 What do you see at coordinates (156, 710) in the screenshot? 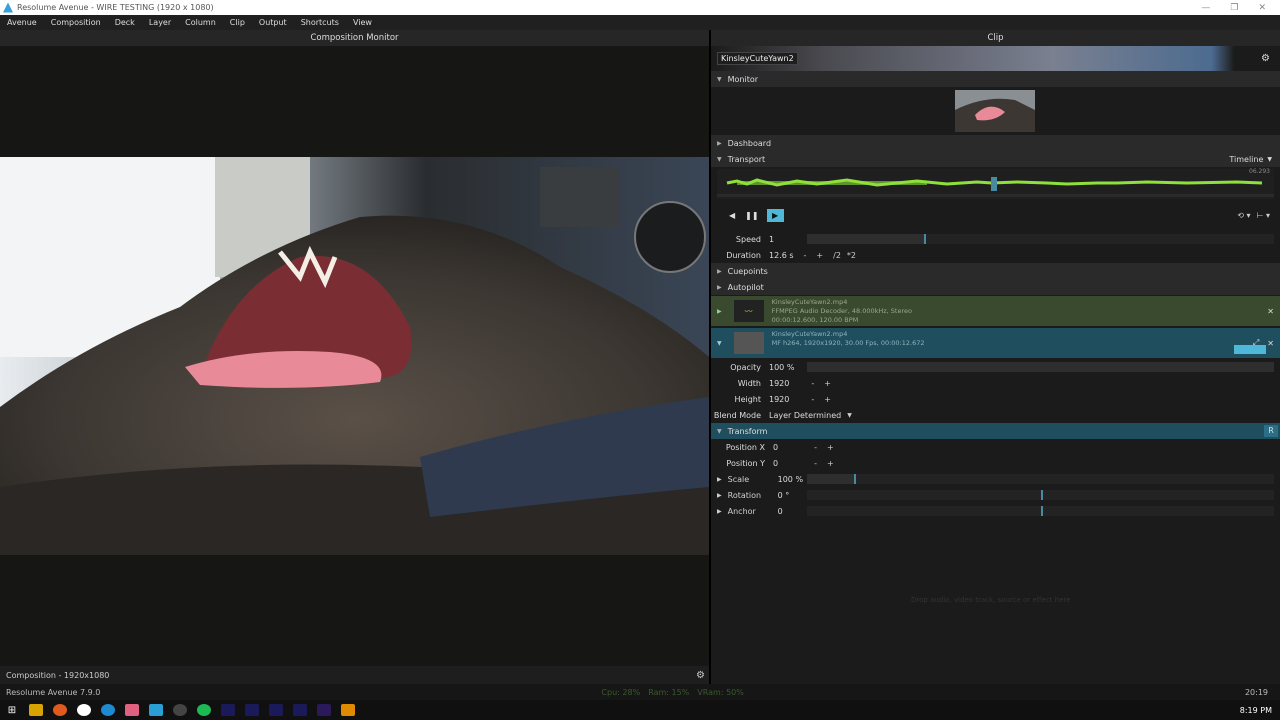
I see `resolume-taskbar-icon` at bounding box center [156, 710].